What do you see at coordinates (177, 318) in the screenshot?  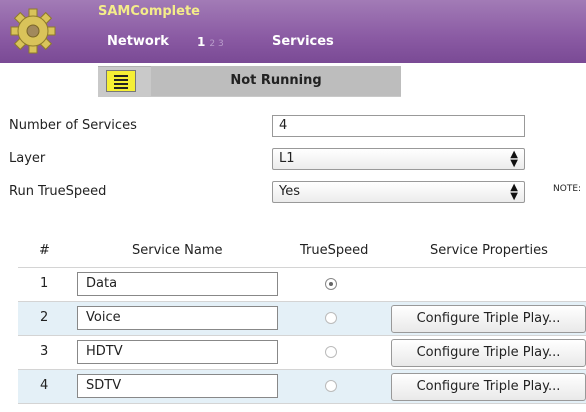 I see `service-name-input: Voice` at bounding box center [177, 318].